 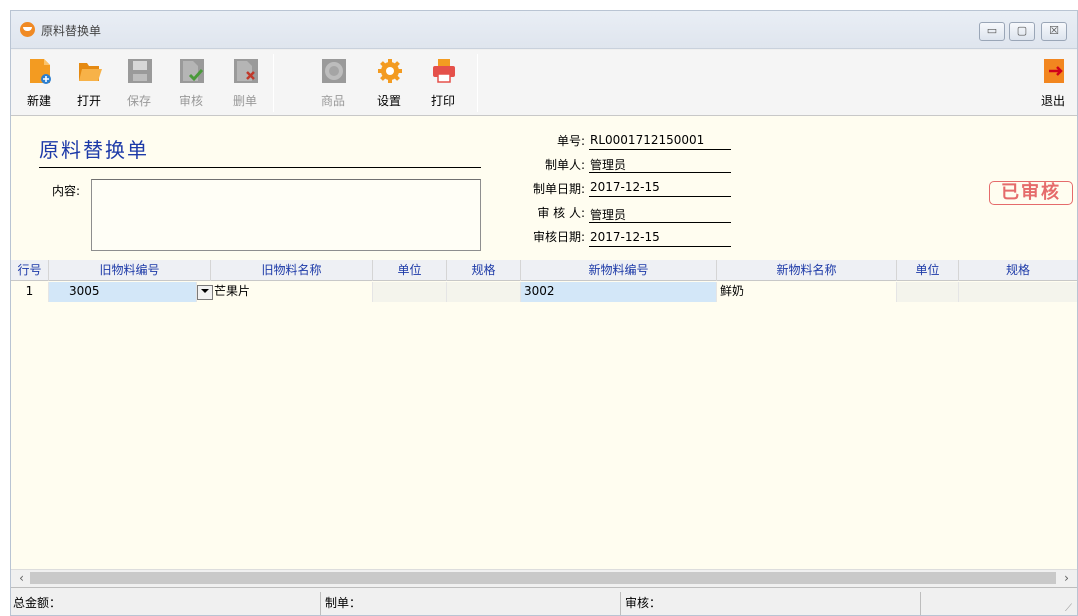 I want to click on window-title: 原料替换单, so click(x=71, y=31).